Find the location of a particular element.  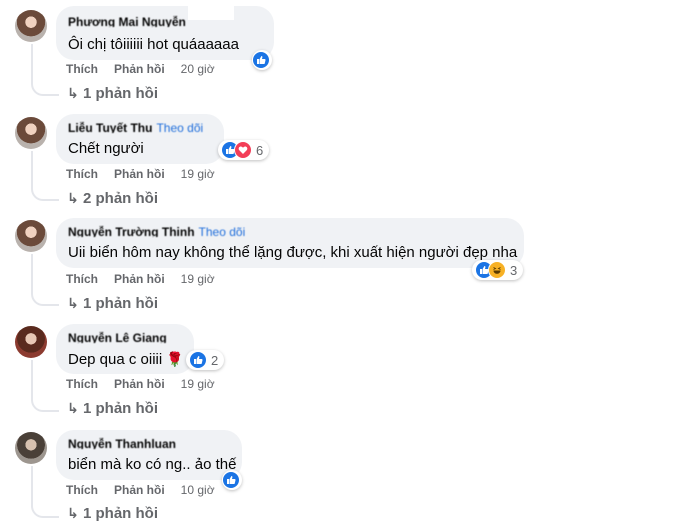

comment-author: Liễu Tuyết Thu Theo dõi is located at coordinates (140, 127).